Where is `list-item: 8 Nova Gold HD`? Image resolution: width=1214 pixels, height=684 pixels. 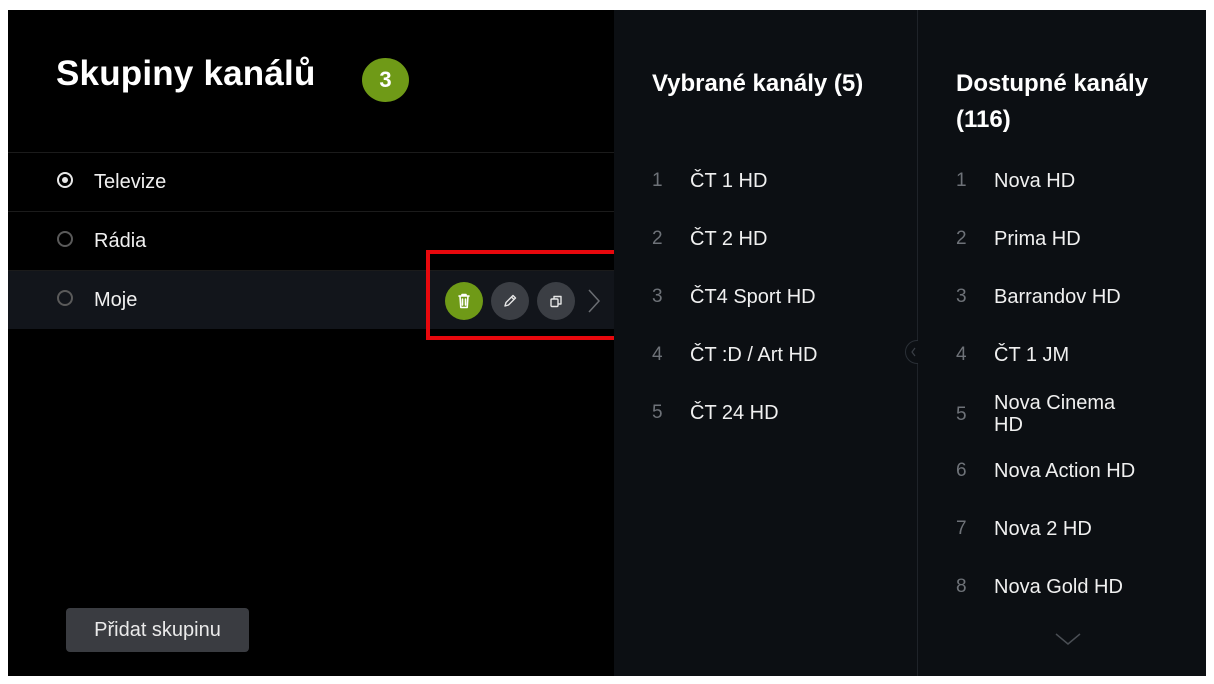 list-item: 8 Nova Gold HD is located at coordinates (1062, 587).